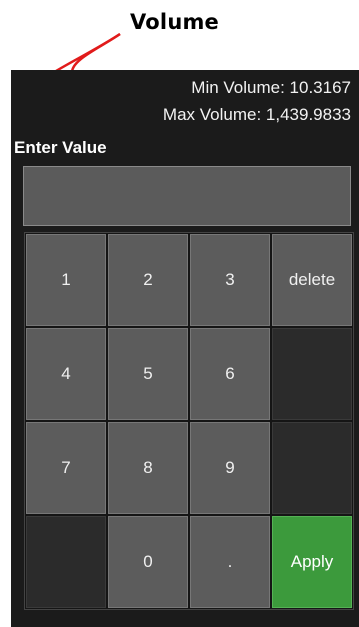  What do you see at coordinates (230, 468) in the screenshot?
I see `key-9: 9` at bounding box center [230, 468].